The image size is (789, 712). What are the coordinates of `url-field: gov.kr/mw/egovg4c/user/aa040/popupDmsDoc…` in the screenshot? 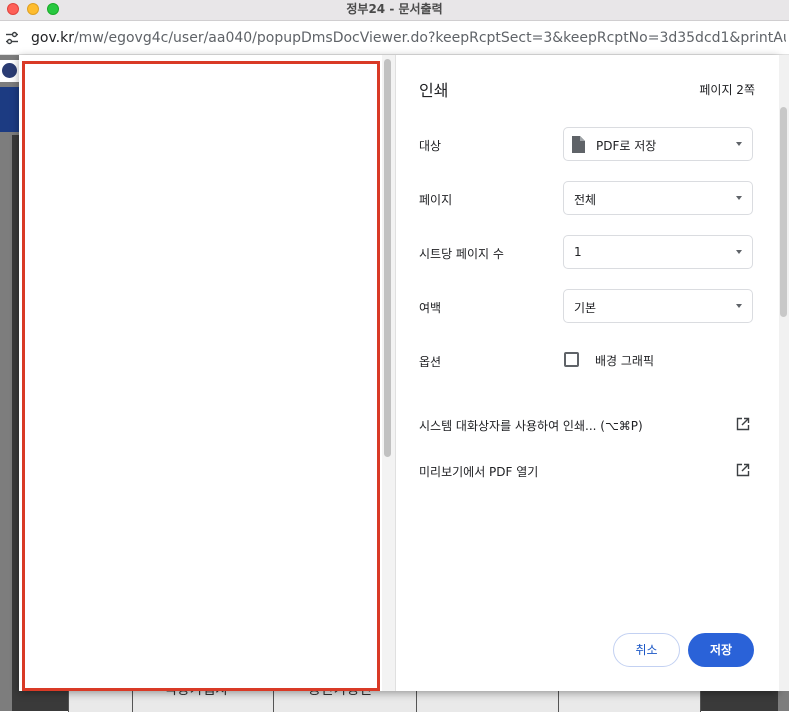 It's located at (408, 38).